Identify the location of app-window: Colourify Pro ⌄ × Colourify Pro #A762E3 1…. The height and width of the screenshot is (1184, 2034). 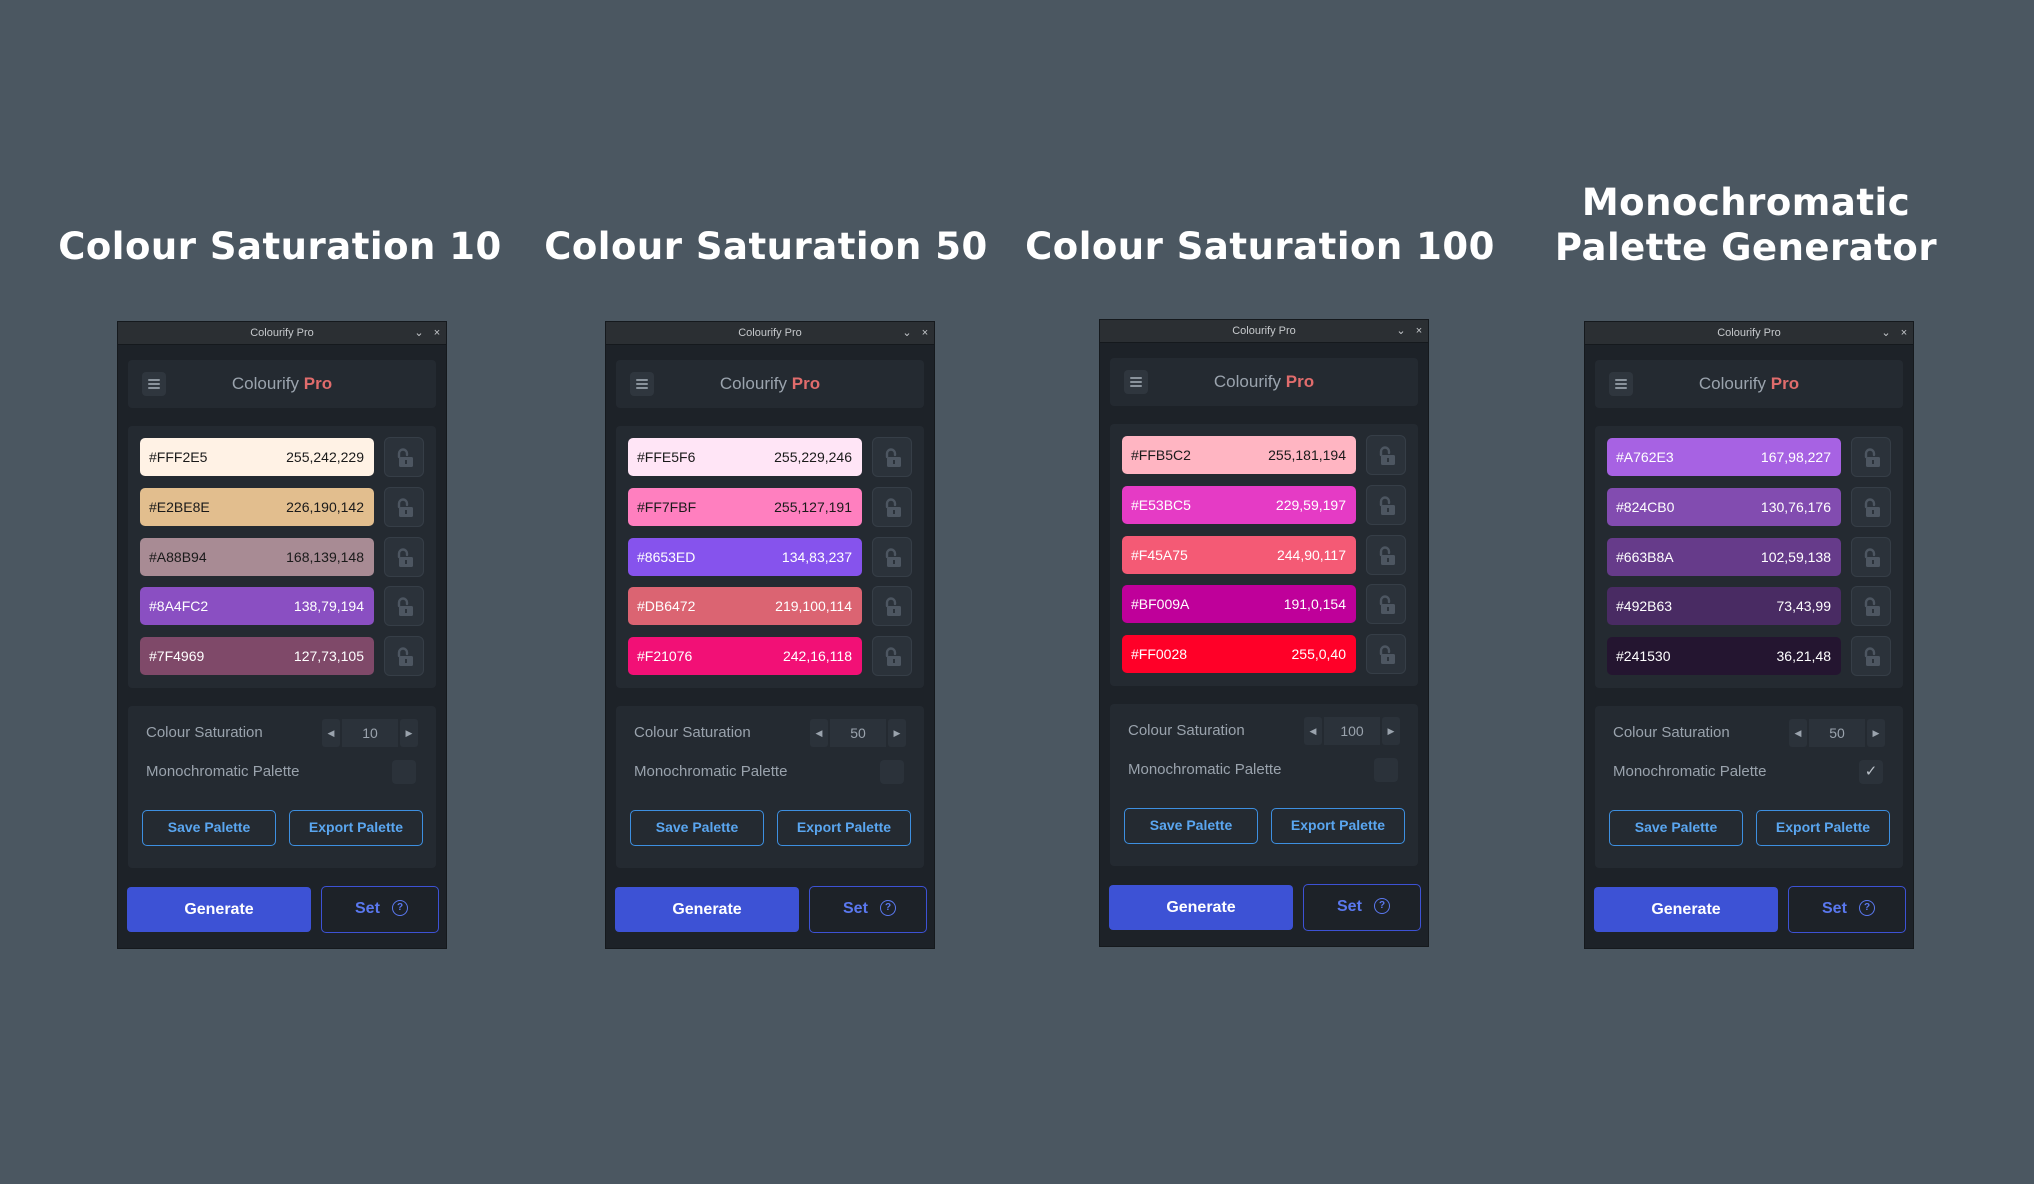
(1749, 635).